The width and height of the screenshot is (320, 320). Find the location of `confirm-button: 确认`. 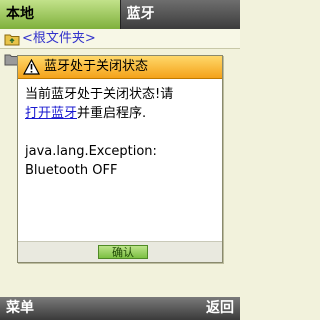

confirm-button: 确认 is located at coordinates (123, 252).